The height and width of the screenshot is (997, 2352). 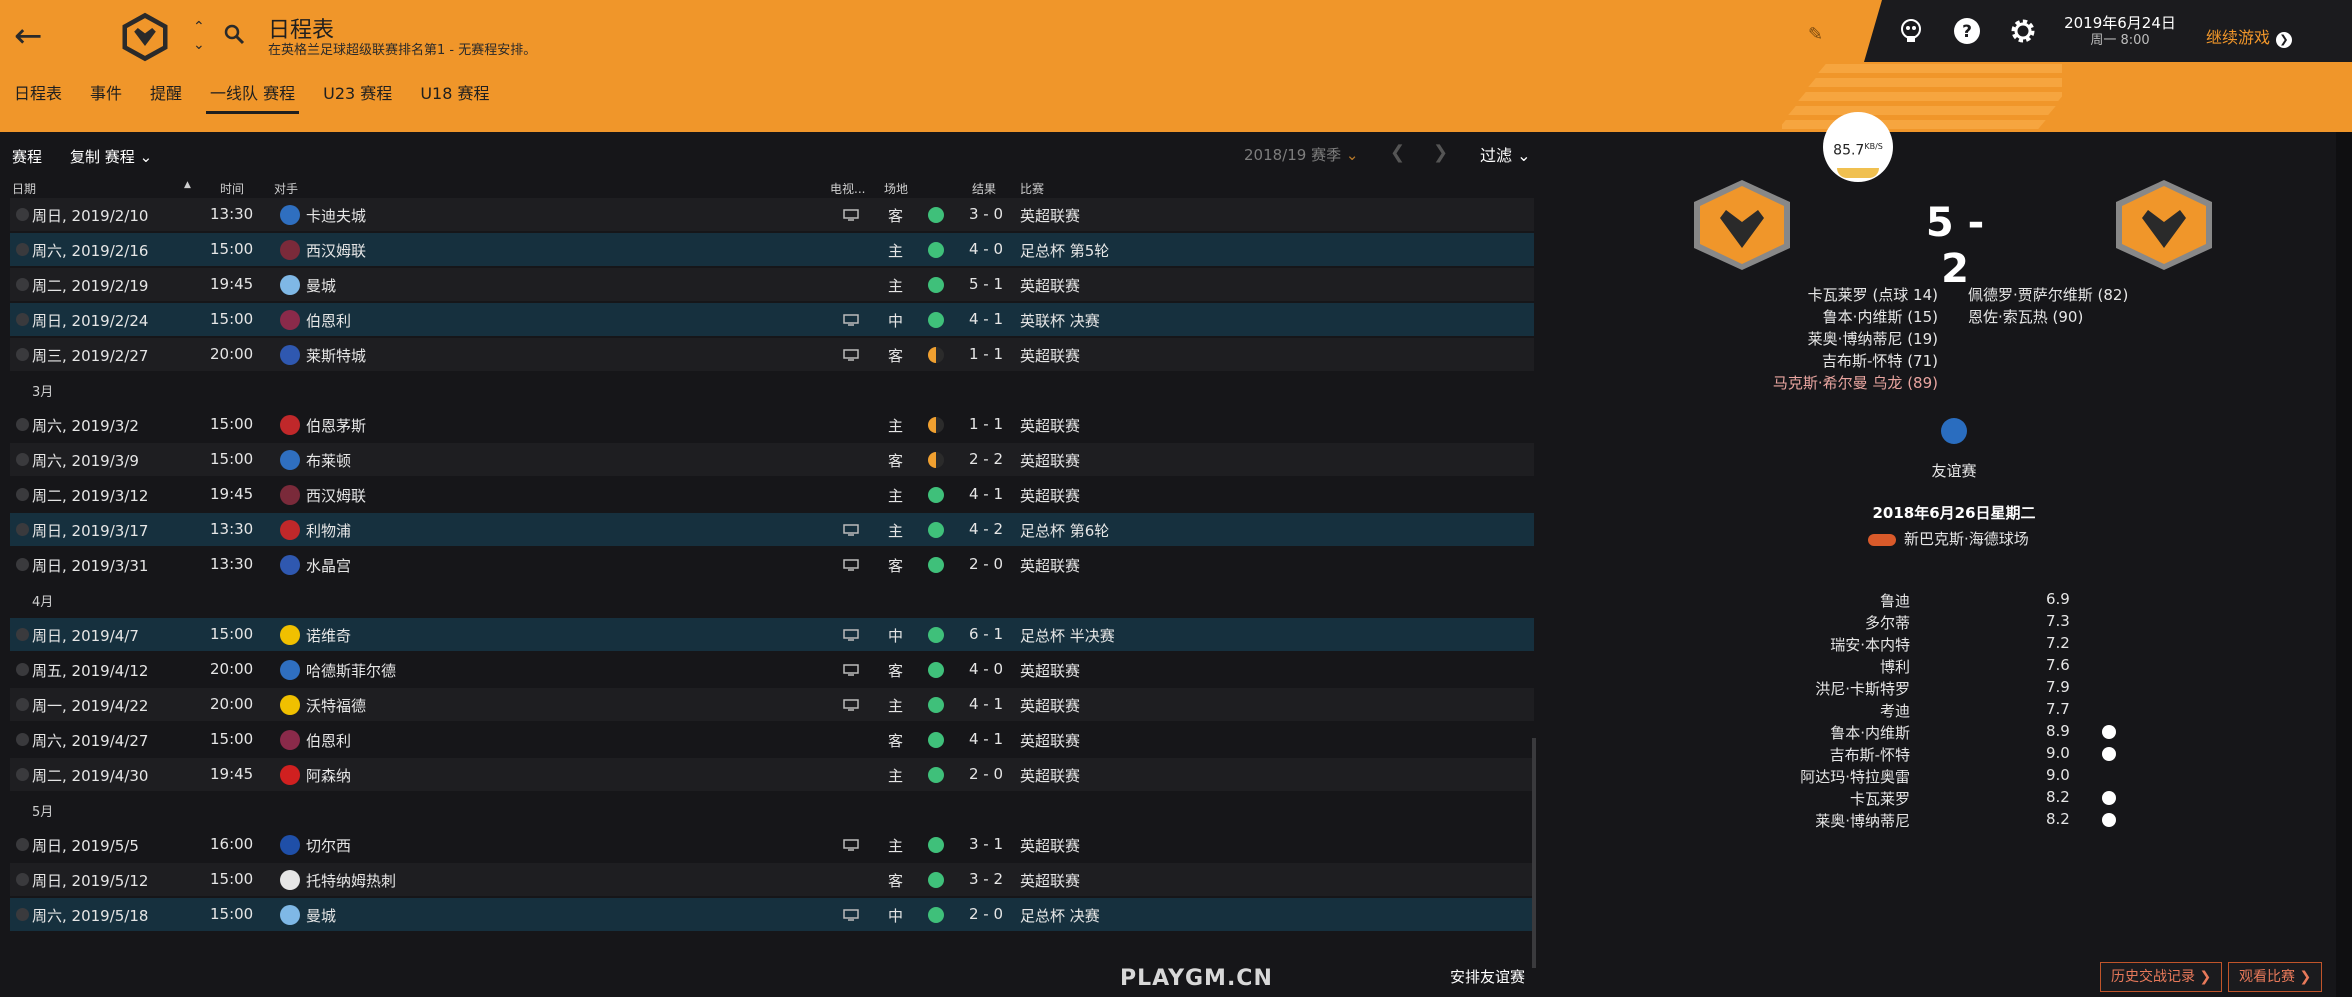 I want to click on fixture-row: 周六, 2019/5/18 15:00 曼城 中 2 - 0 足总杯 决赛, so click(x=772, y=914).